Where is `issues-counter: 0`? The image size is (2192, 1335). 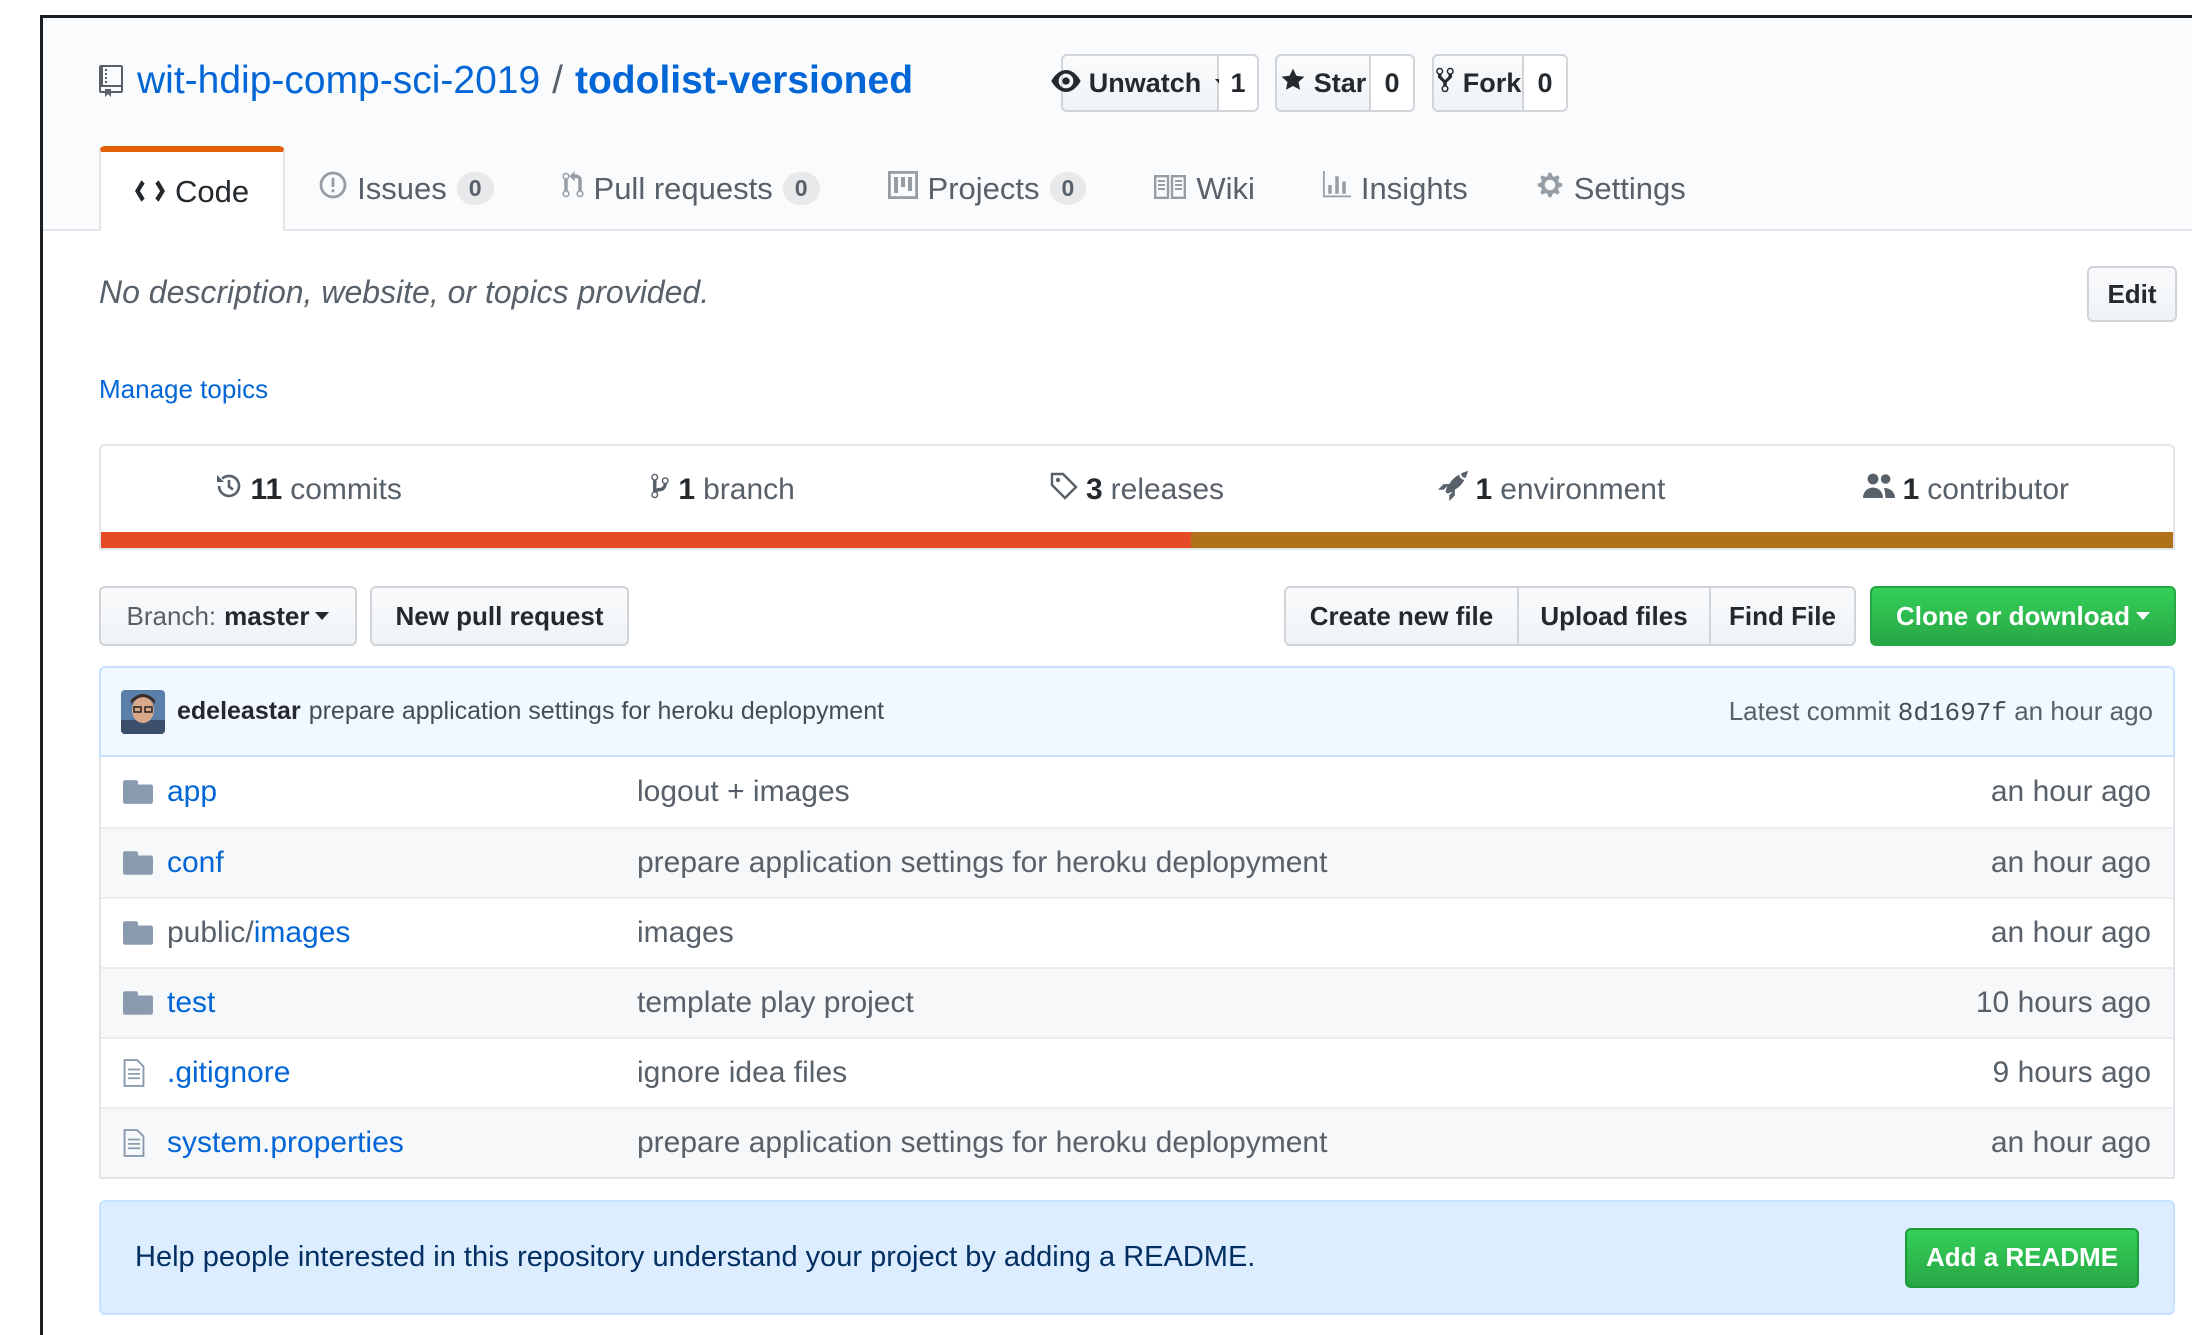
issues-counter: 0 is located at coordinates (475, 188).